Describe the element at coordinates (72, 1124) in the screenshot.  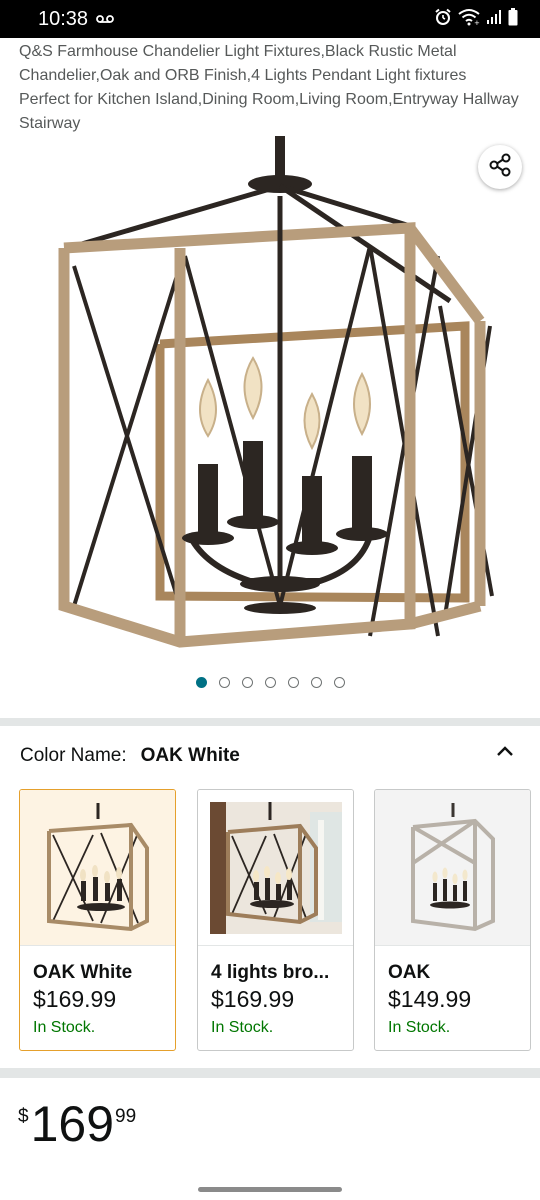
I see `price-whole: 169` at that location.